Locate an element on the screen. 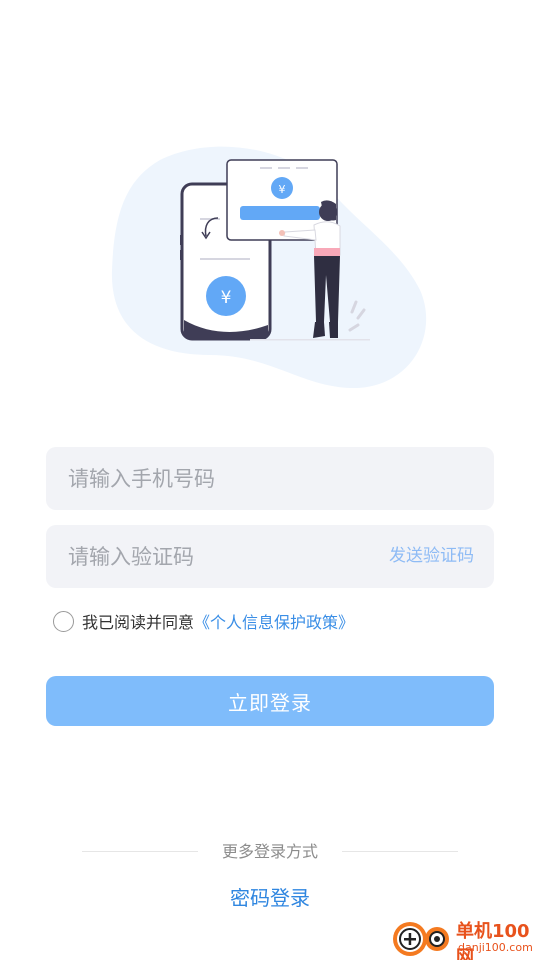 This screenshot has height=960, width=540. login-illustration: ¥ ¥ is located at coordinates (269, 267).